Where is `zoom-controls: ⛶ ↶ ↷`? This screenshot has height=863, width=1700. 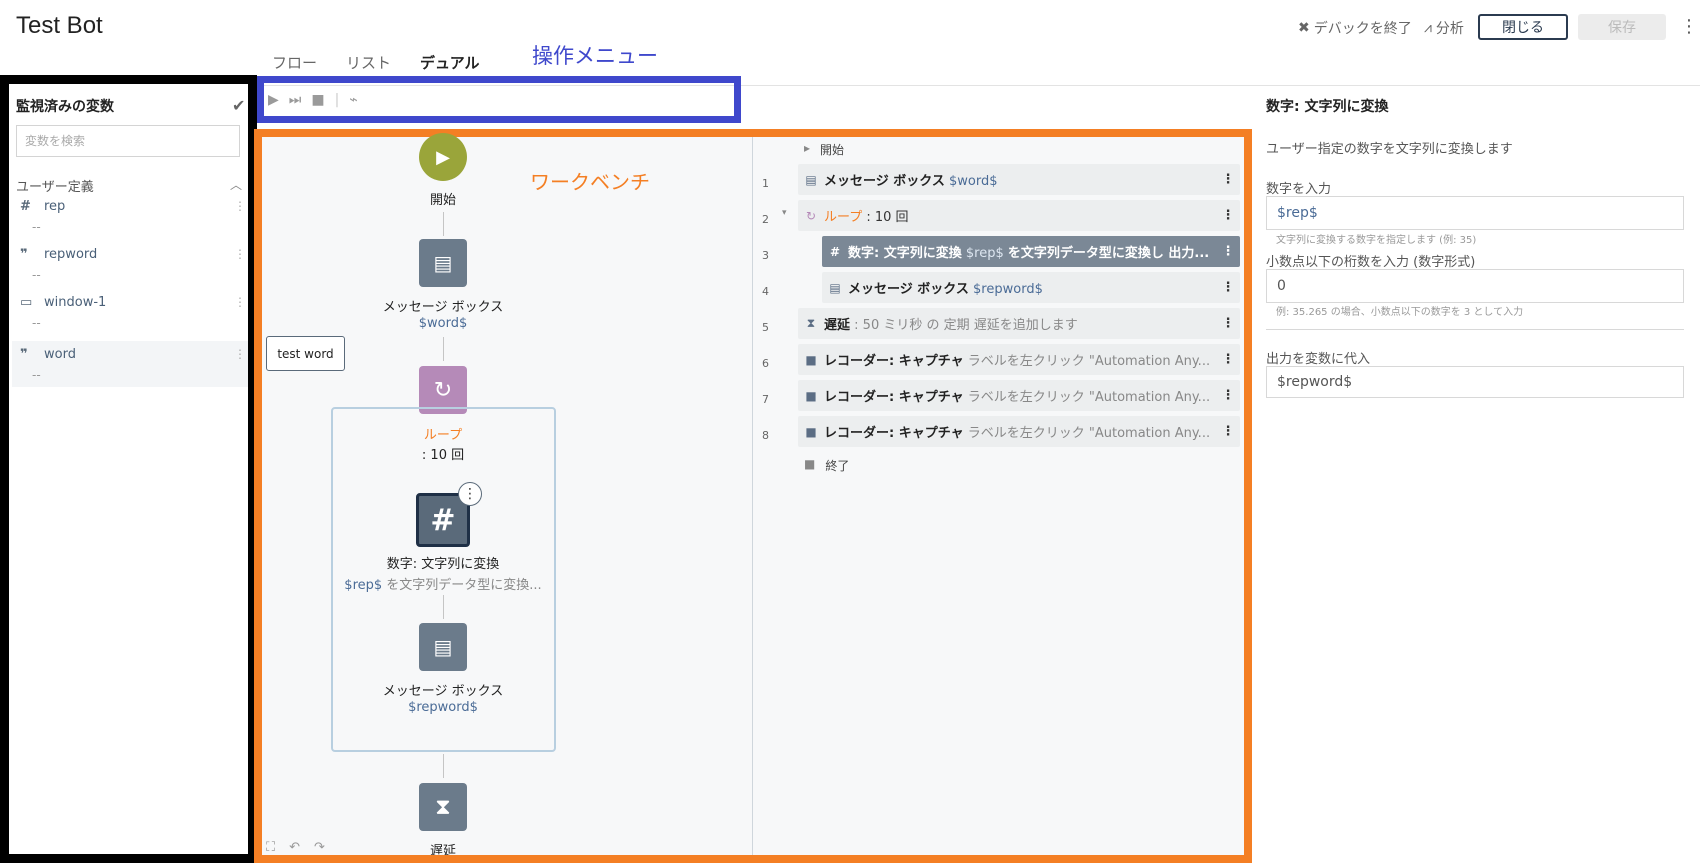
zoom-controls: ⛶ ↶ ↷ is located at coordinates (295, 847).